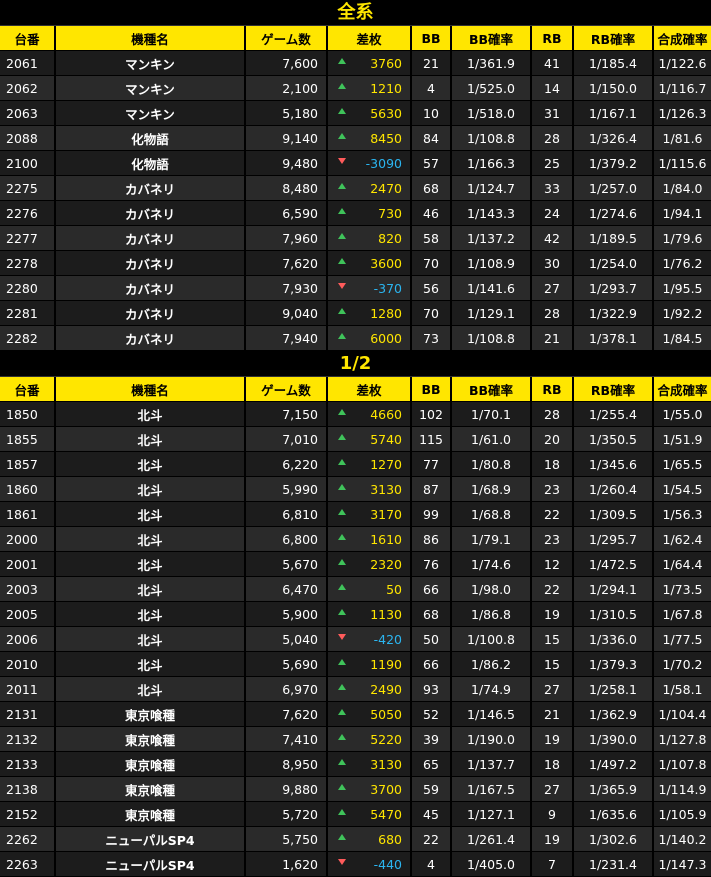 This screenshot has width=711, height=877. Describe the element at coordinates (370, 439) in the screenshot. I see `coin-difference-cell: 5740` at that location.